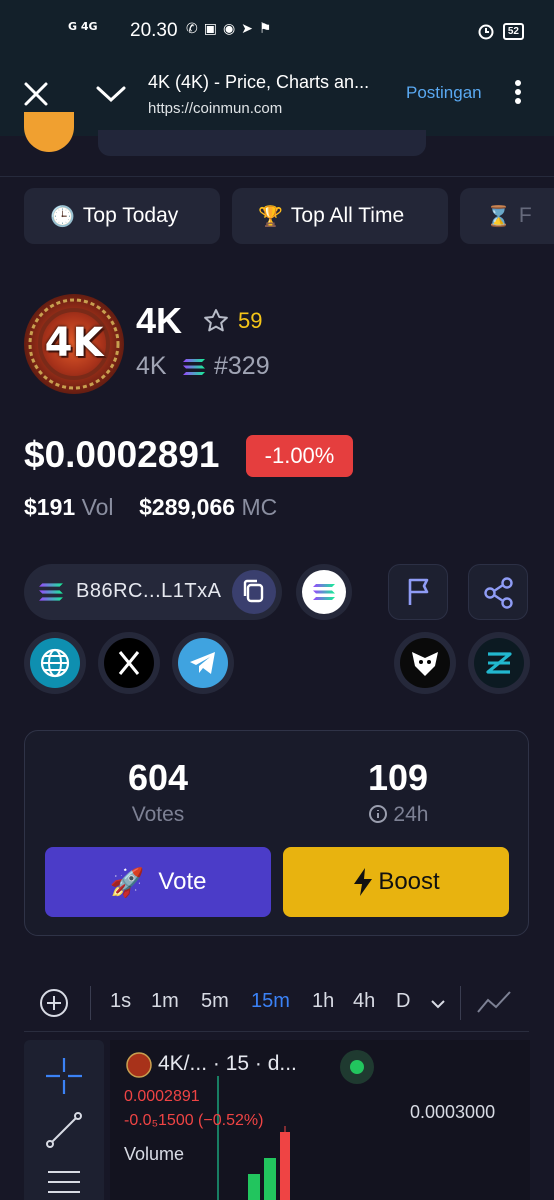 The image size is (554, 1200). Describe the element at coordinates (498, 216) in the screenshot. I see `hourglass-icon: ⌛` at that location.